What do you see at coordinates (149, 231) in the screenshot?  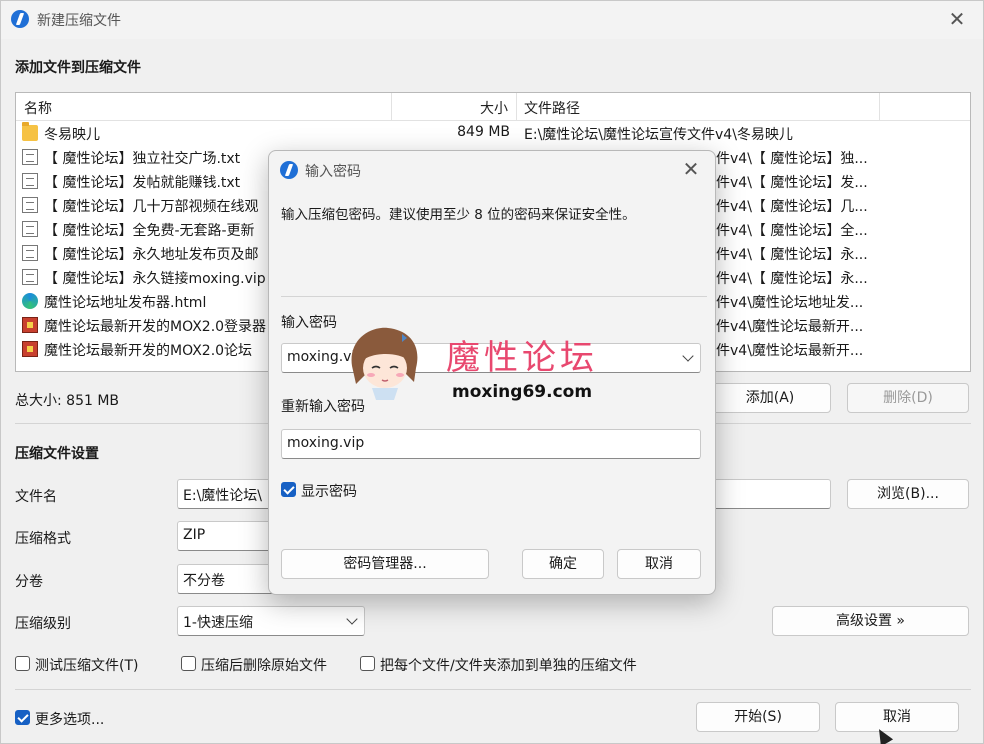 I see `file-name: 【 魔性论坛】全免费-无套路-更新` at bounding box center [149, 231].